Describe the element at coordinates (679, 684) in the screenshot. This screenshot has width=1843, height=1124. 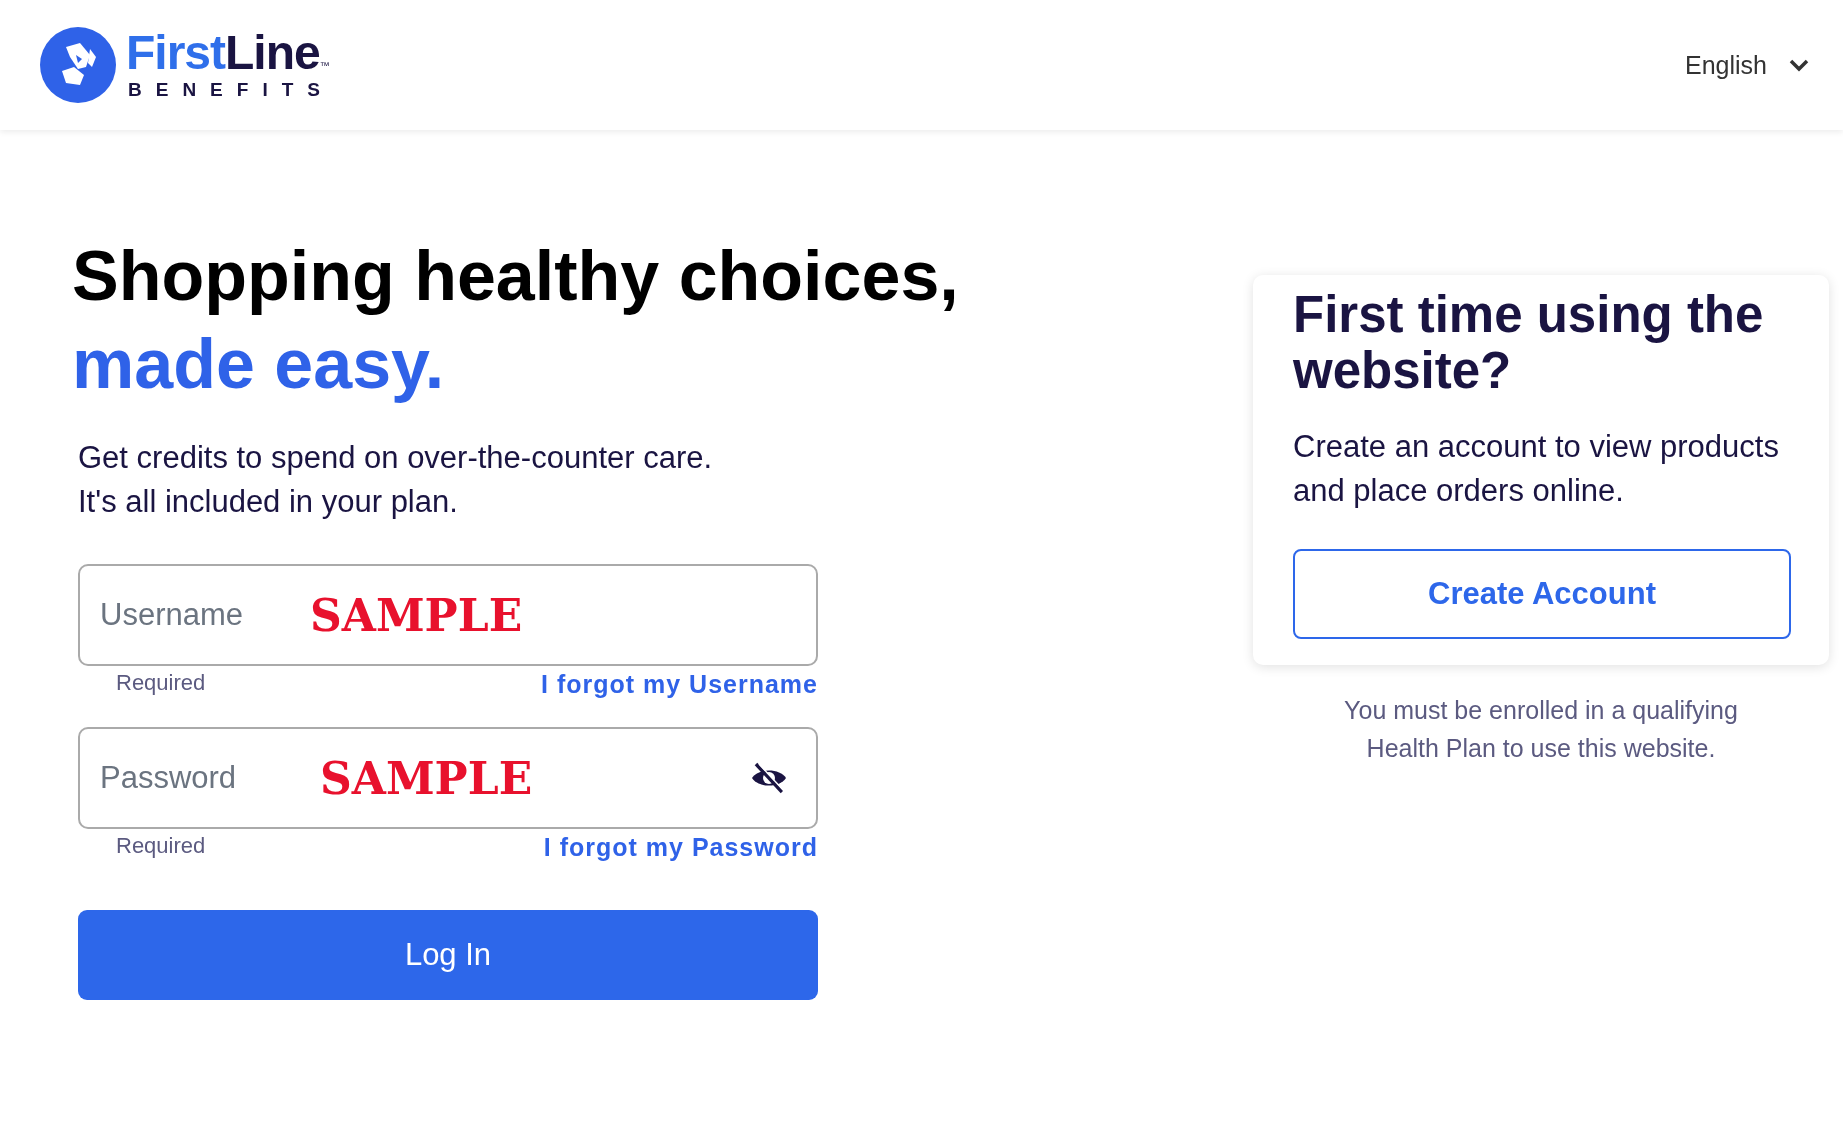
I see `forgot-link: I forgot my Username` at that location.